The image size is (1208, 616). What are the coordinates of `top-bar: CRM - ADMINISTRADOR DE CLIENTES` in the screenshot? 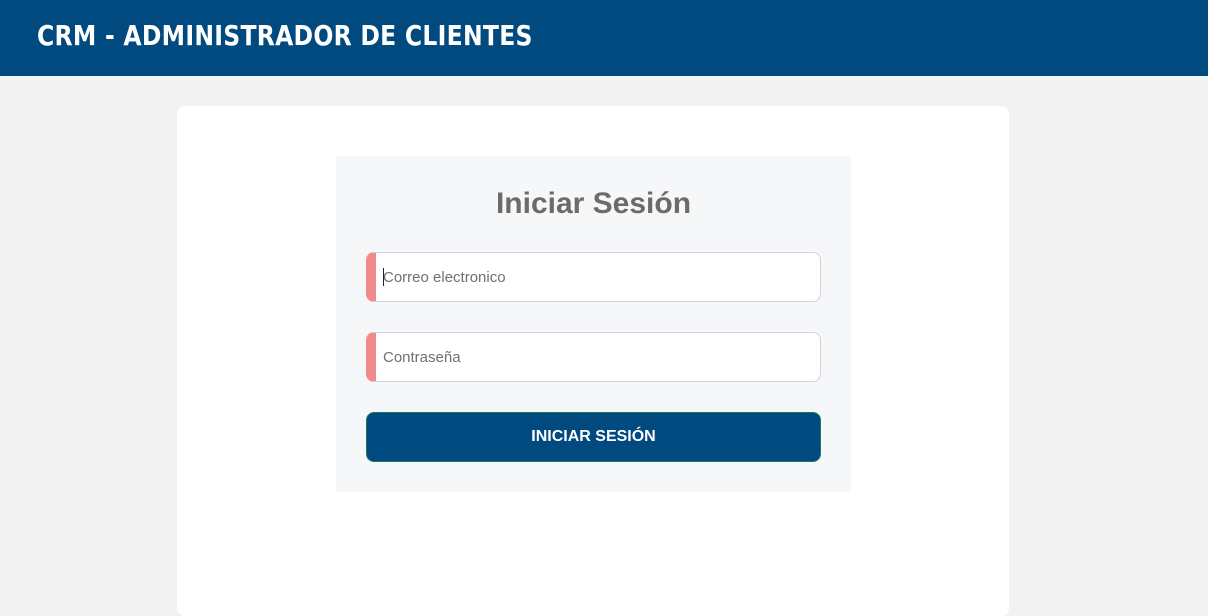 It's located at (604, 38).